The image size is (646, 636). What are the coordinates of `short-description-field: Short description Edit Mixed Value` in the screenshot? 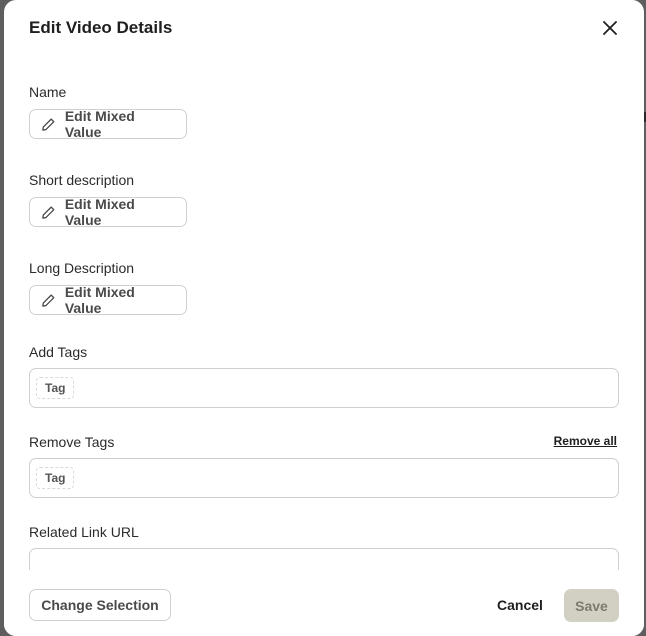 It's located at (324, 202).